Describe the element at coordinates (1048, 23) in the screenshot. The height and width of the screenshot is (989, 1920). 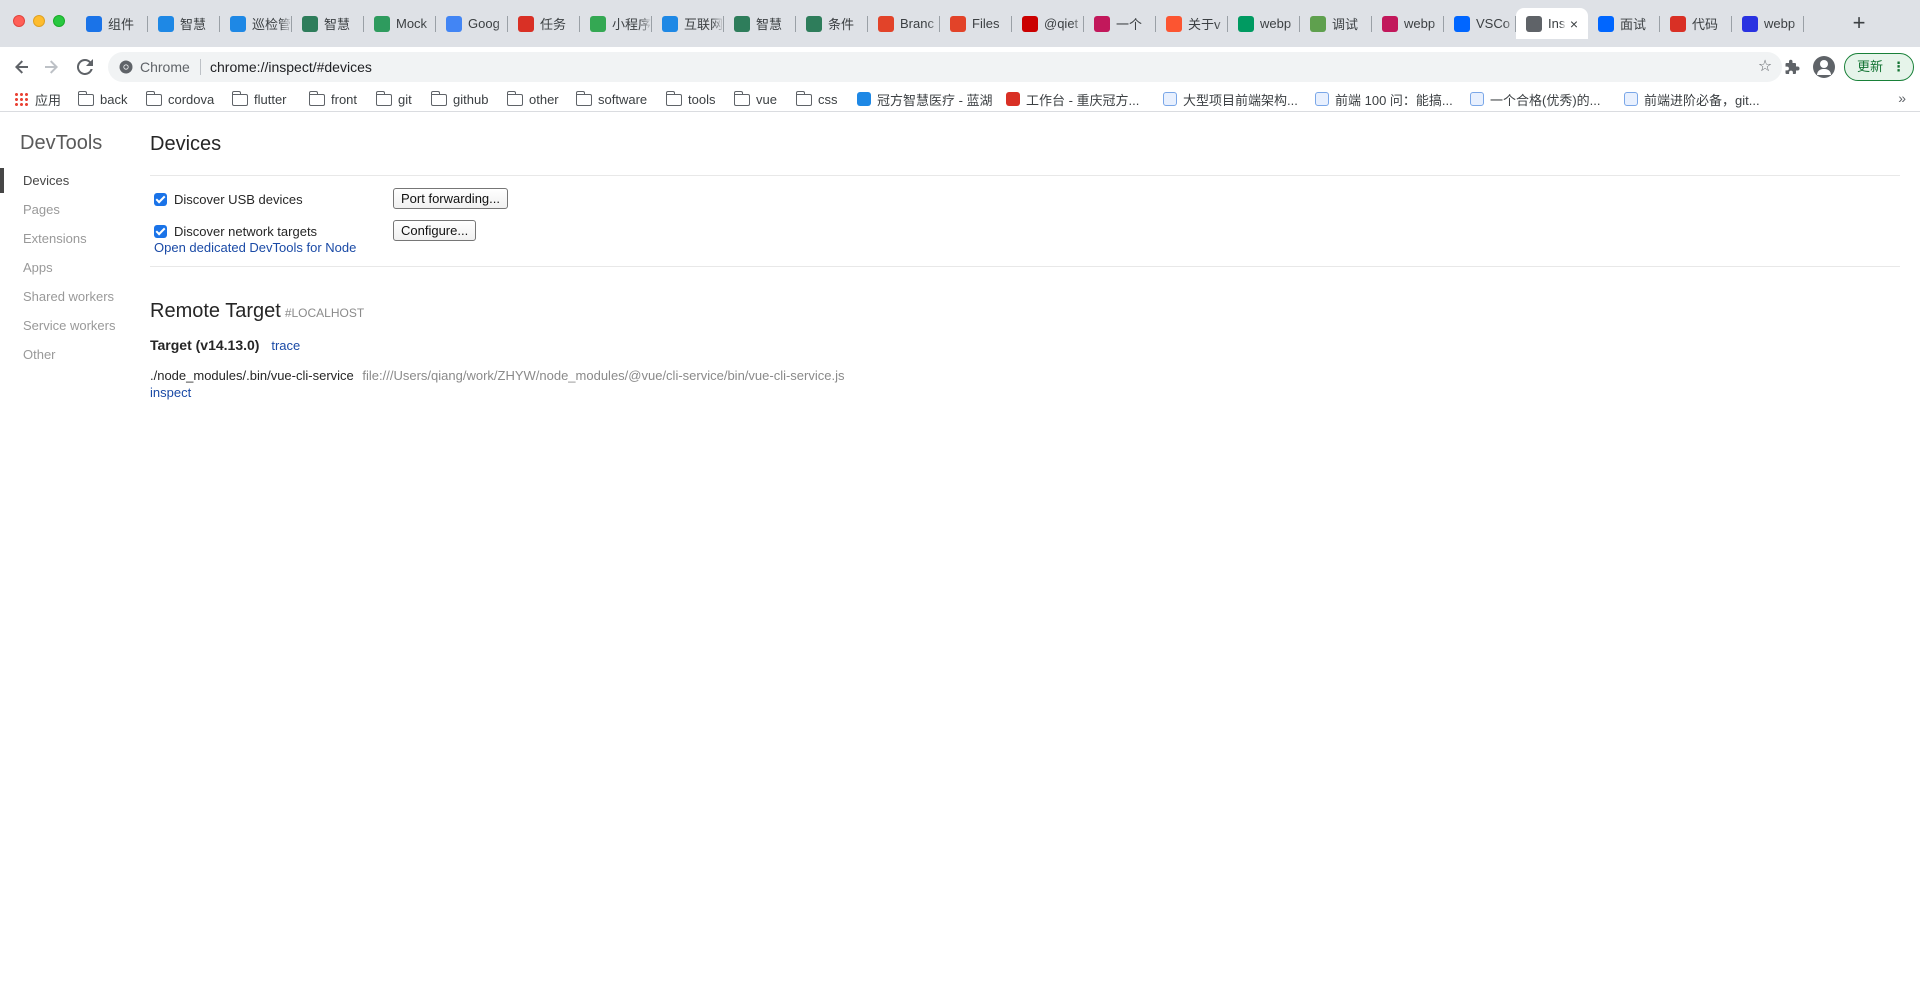
I see `tab: @qiet` at that location.